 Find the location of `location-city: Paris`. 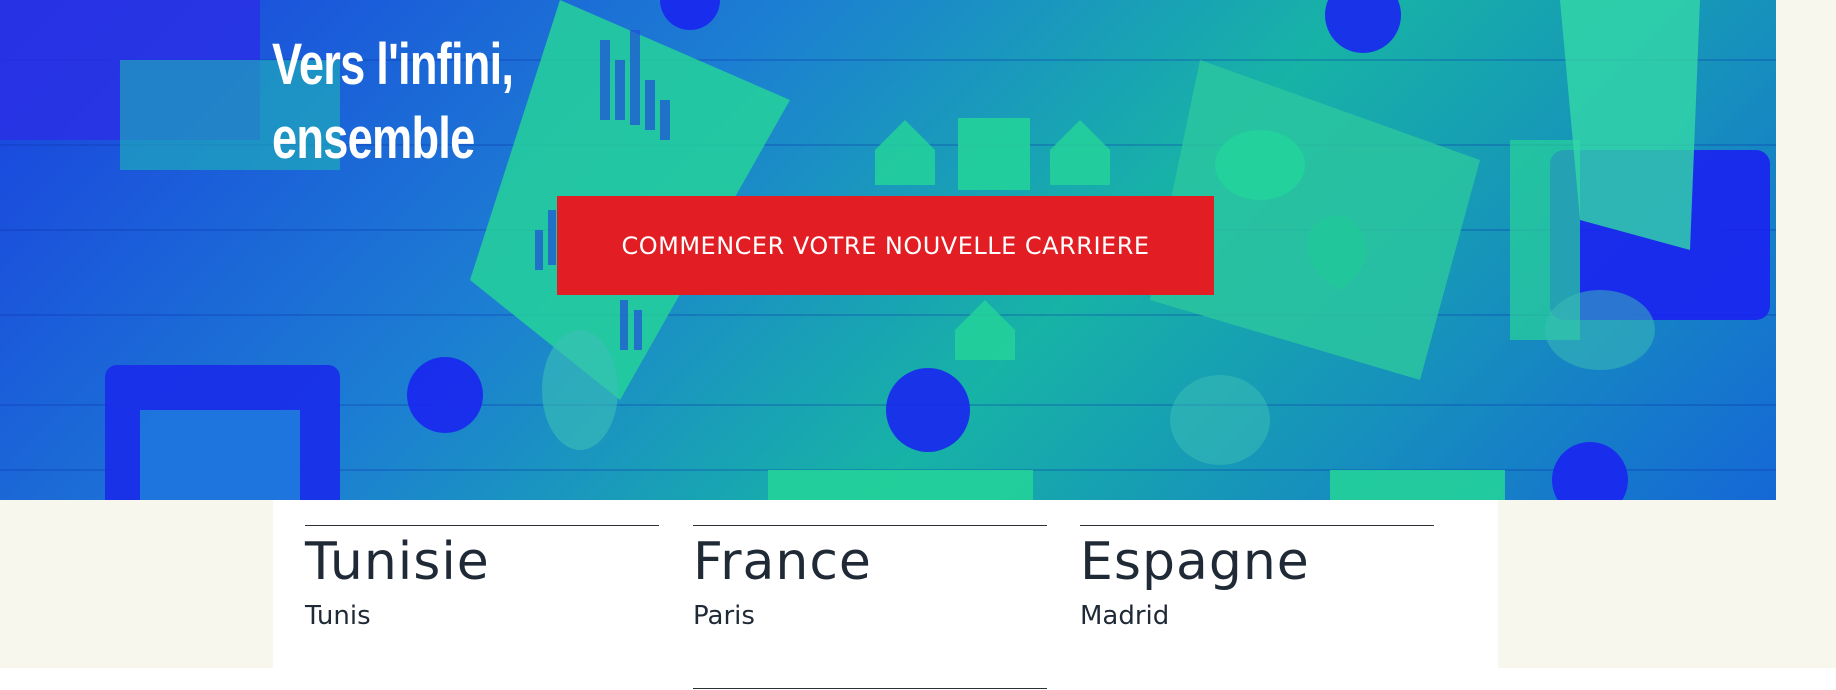

location-city: Paris is located at coordinates (724, 616).